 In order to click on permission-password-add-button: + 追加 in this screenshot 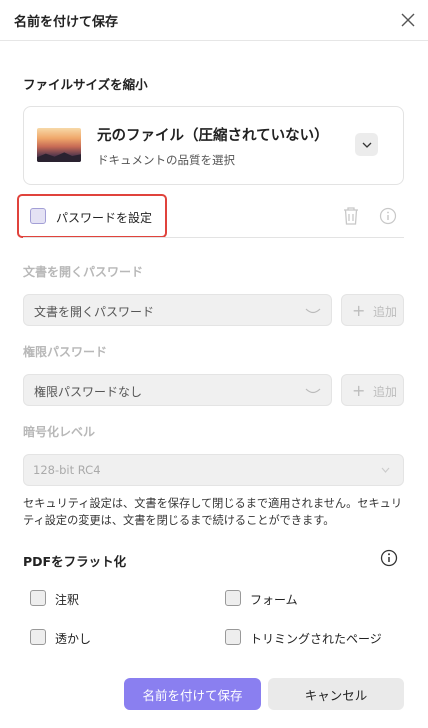, I will do `click(372, 390)`.